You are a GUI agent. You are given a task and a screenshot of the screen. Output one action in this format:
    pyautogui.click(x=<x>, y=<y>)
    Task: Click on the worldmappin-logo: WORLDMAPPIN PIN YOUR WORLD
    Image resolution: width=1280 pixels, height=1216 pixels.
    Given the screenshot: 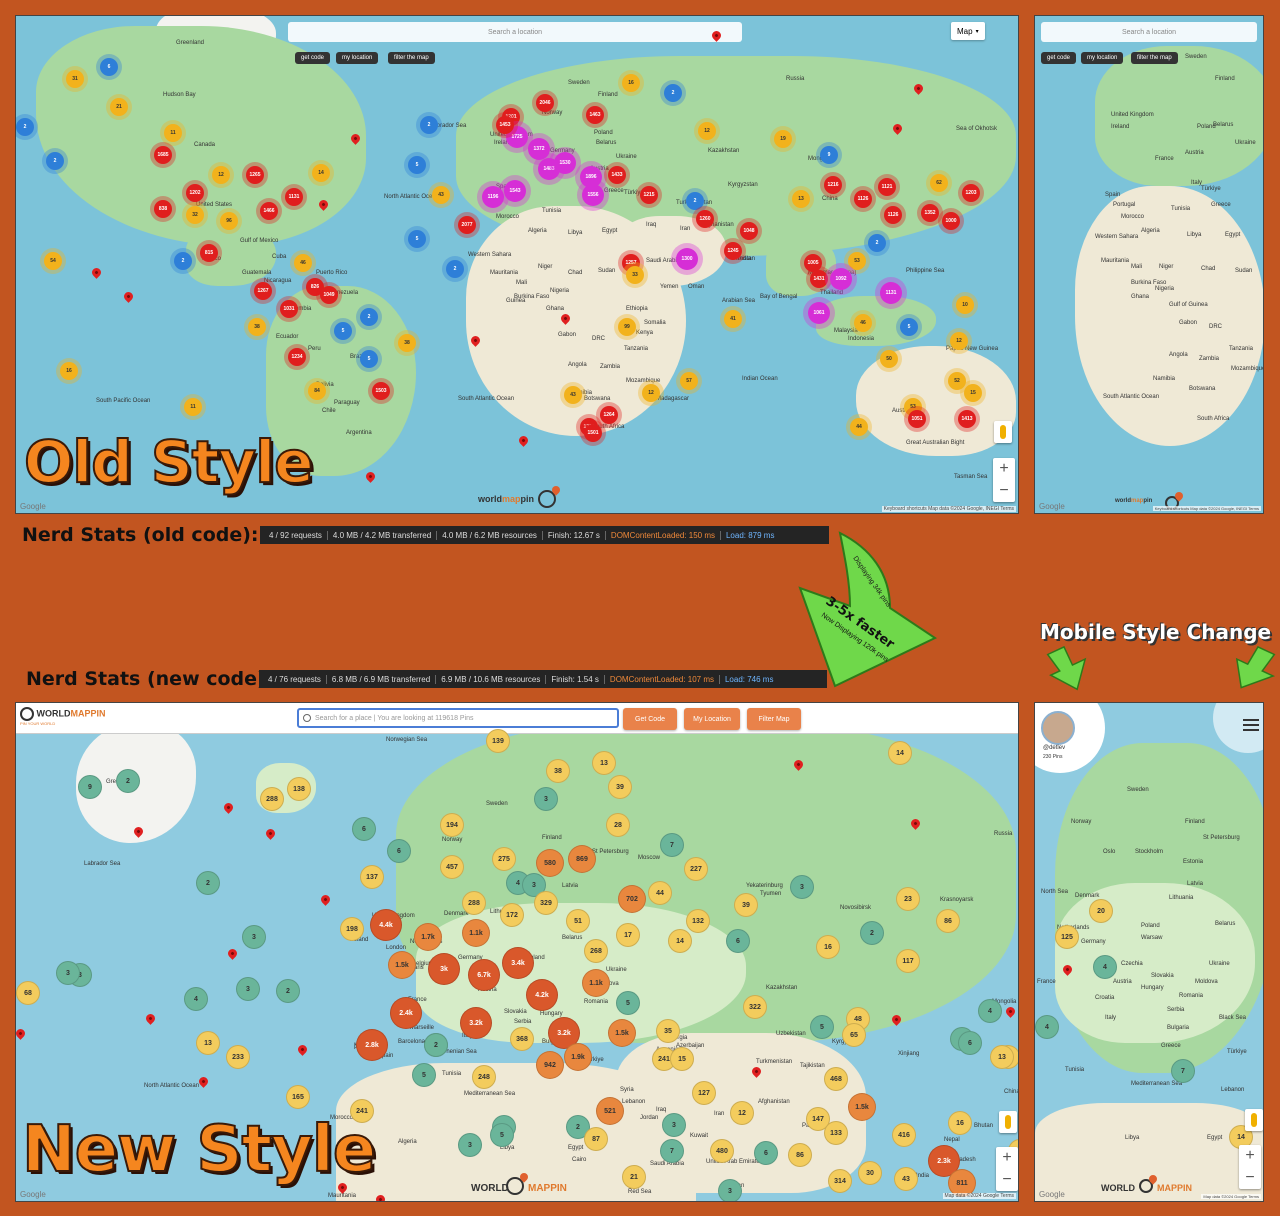 What is the action you would take?
    pyautogui.click(x=63, y=716)
    